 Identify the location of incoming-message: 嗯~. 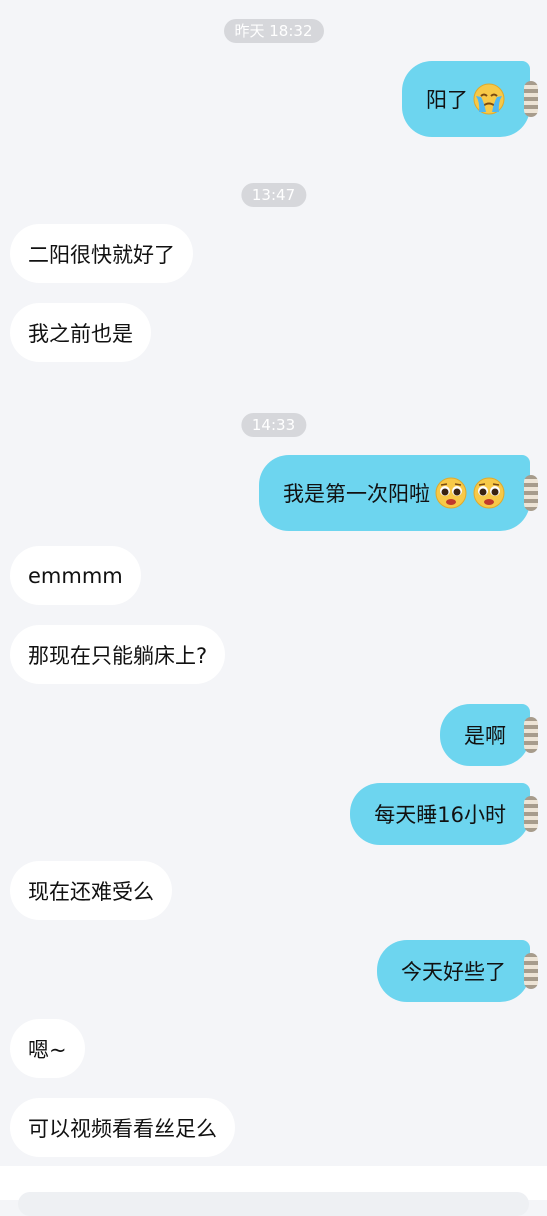
(47, 1048).